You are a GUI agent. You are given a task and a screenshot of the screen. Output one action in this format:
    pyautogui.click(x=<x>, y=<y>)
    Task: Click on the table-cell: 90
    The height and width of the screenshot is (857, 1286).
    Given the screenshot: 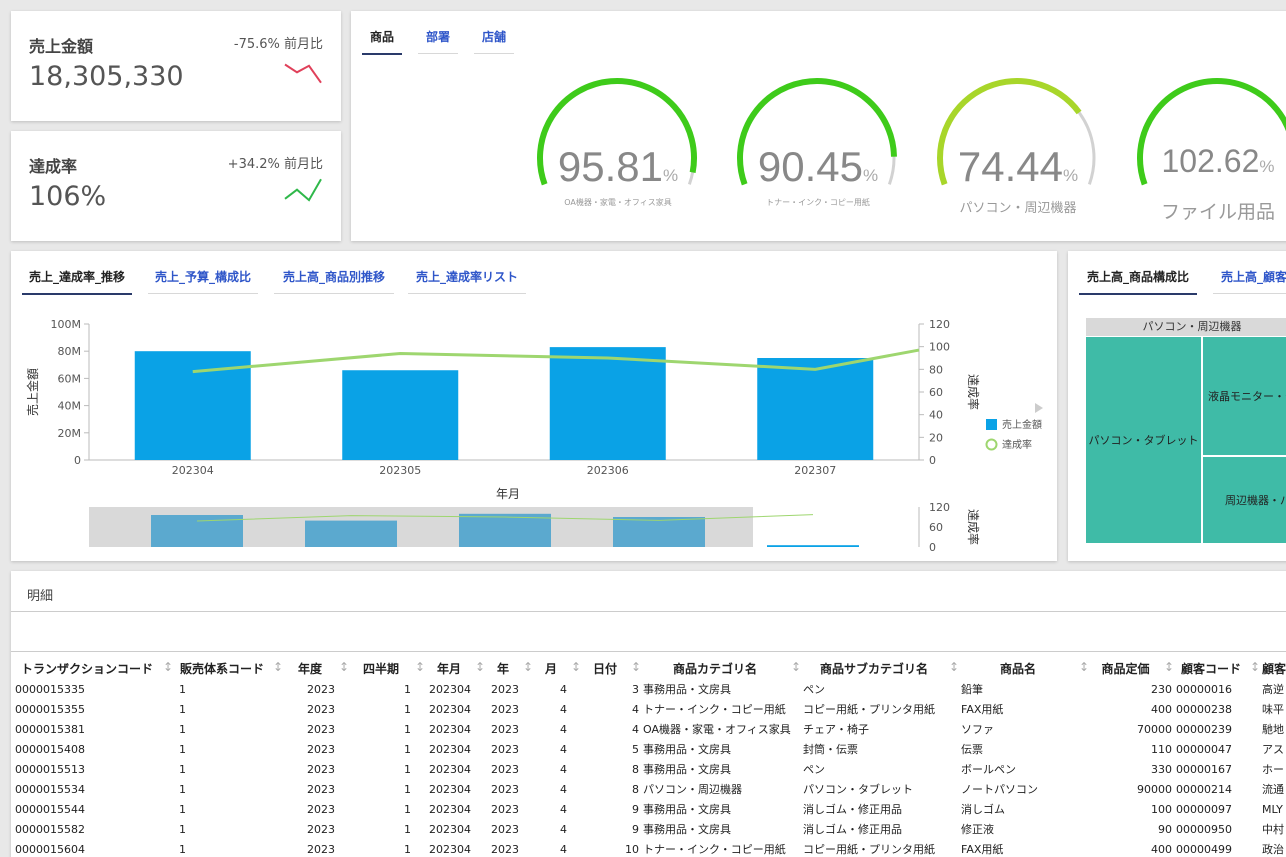 What is the action you would take?
    pyautogui.click(x=1165, y=829)
    